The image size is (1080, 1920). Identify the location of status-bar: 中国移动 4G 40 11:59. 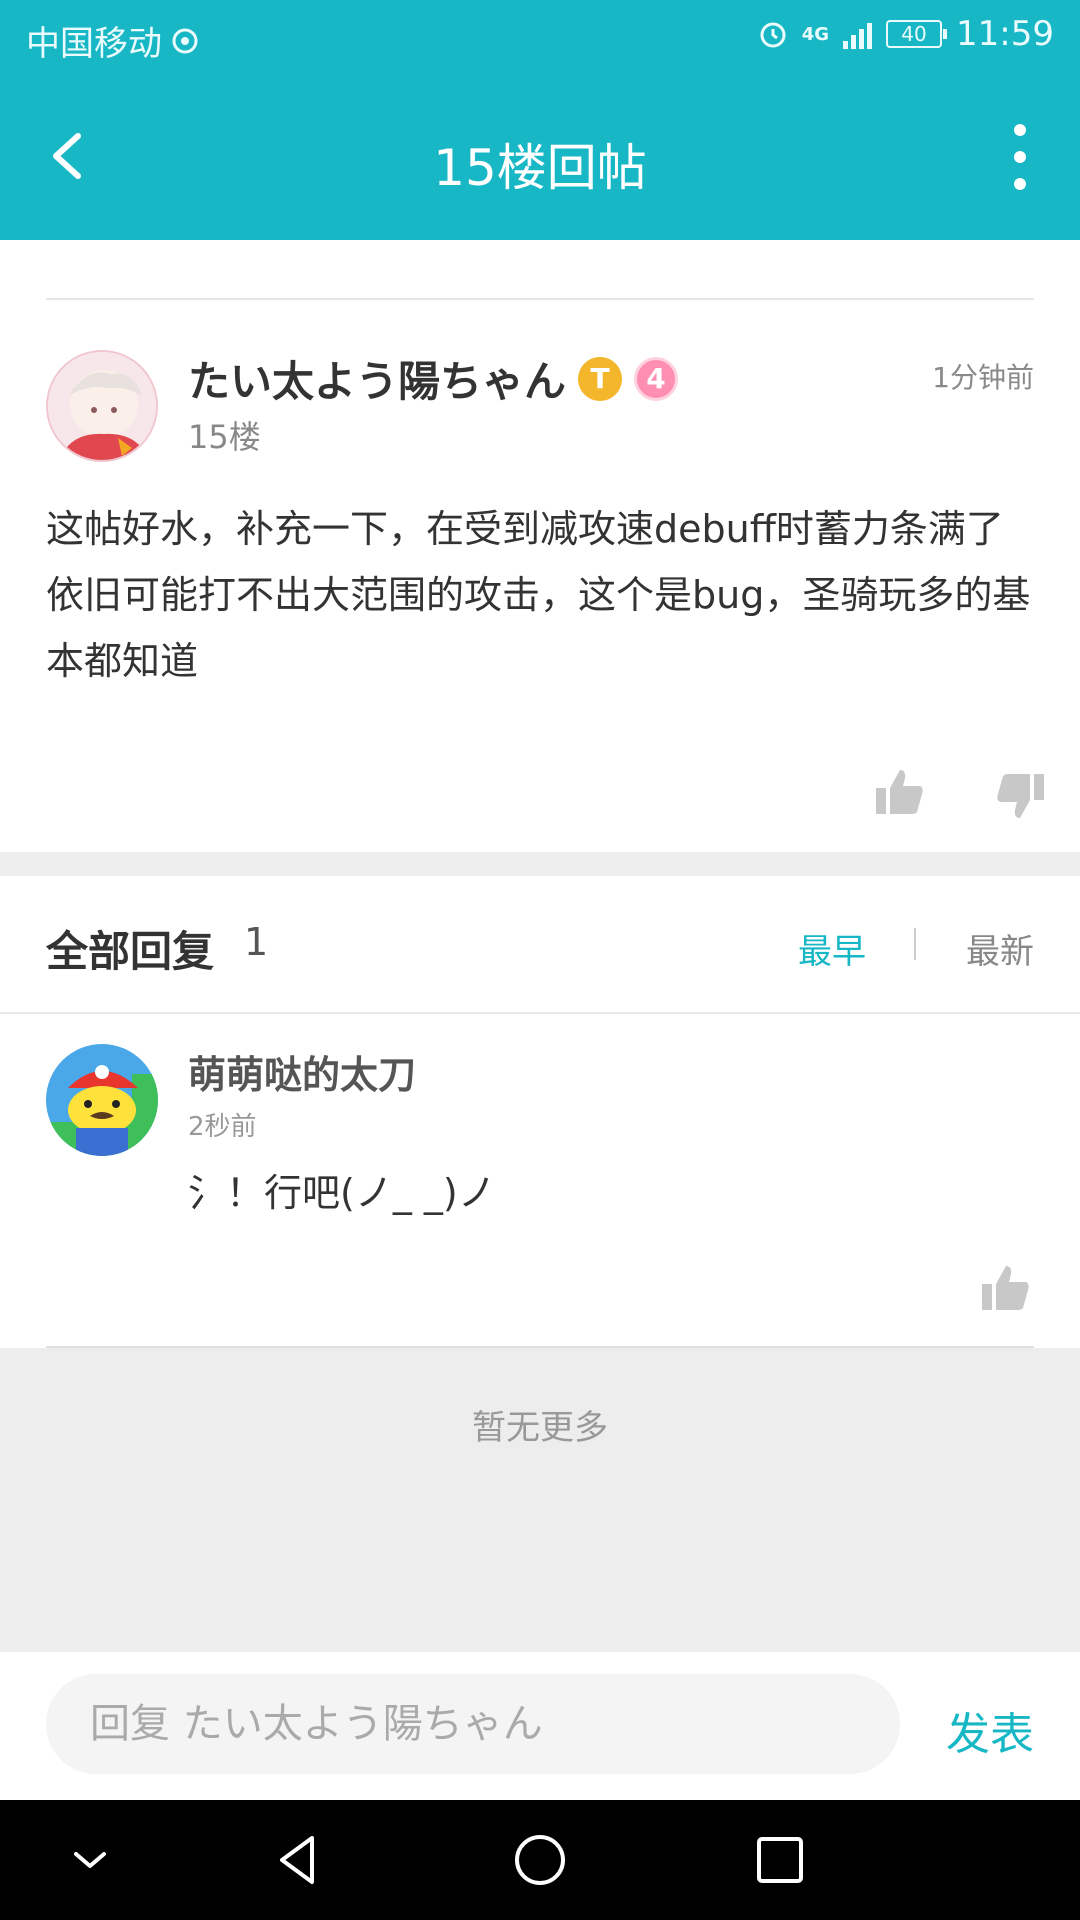
(540, 38).